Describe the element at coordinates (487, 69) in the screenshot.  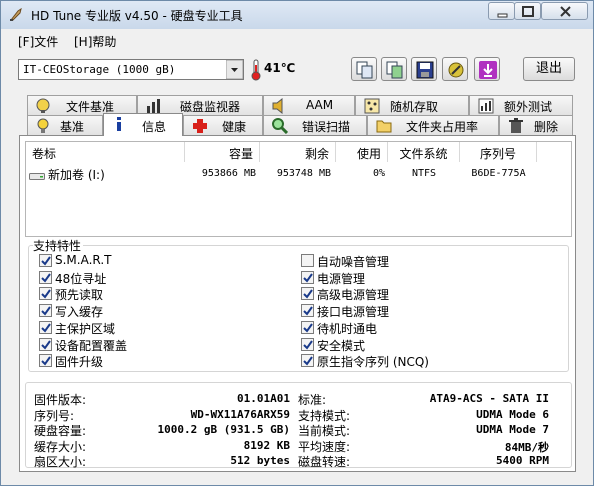
I see `download-button` at that location.